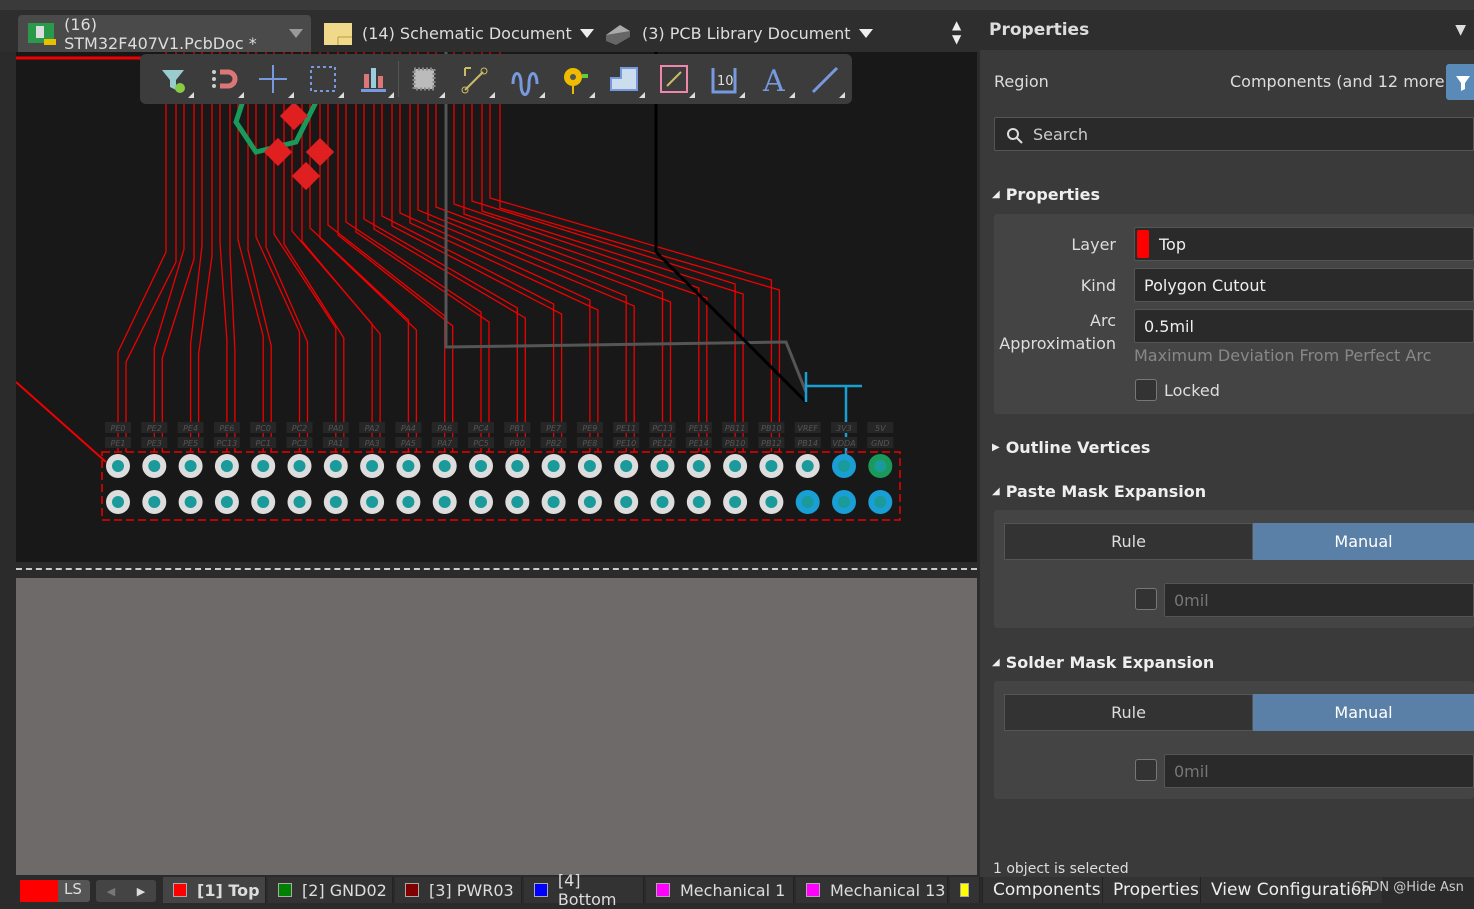 This screenshot has height=909, width=1474. Describe the element at coordinates (965, 890) in the screenshot. I see `layer-tab` at that location.